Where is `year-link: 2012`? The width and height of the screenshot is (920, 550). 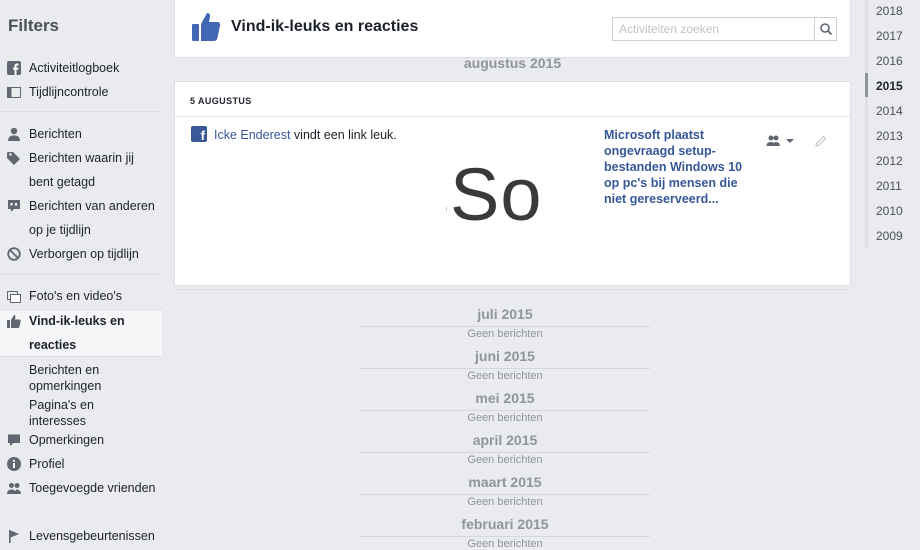
year-link: 2012 is located at coordinates (889, 161).